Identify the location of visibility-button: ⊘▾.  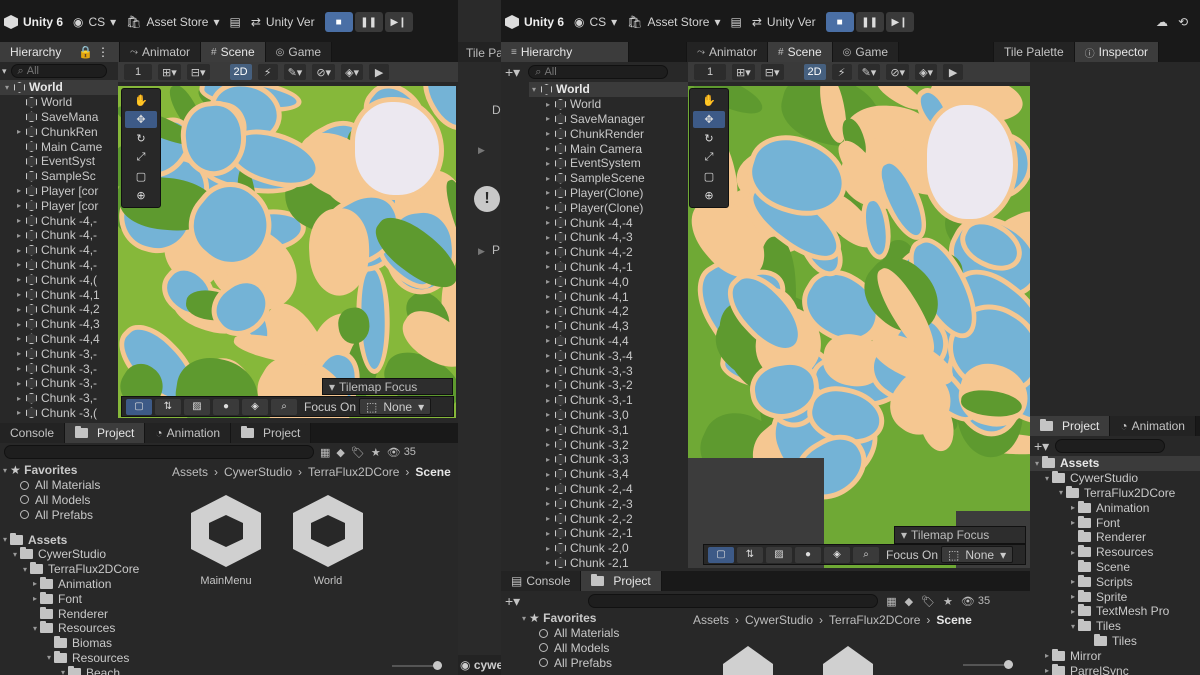
(898, 72).